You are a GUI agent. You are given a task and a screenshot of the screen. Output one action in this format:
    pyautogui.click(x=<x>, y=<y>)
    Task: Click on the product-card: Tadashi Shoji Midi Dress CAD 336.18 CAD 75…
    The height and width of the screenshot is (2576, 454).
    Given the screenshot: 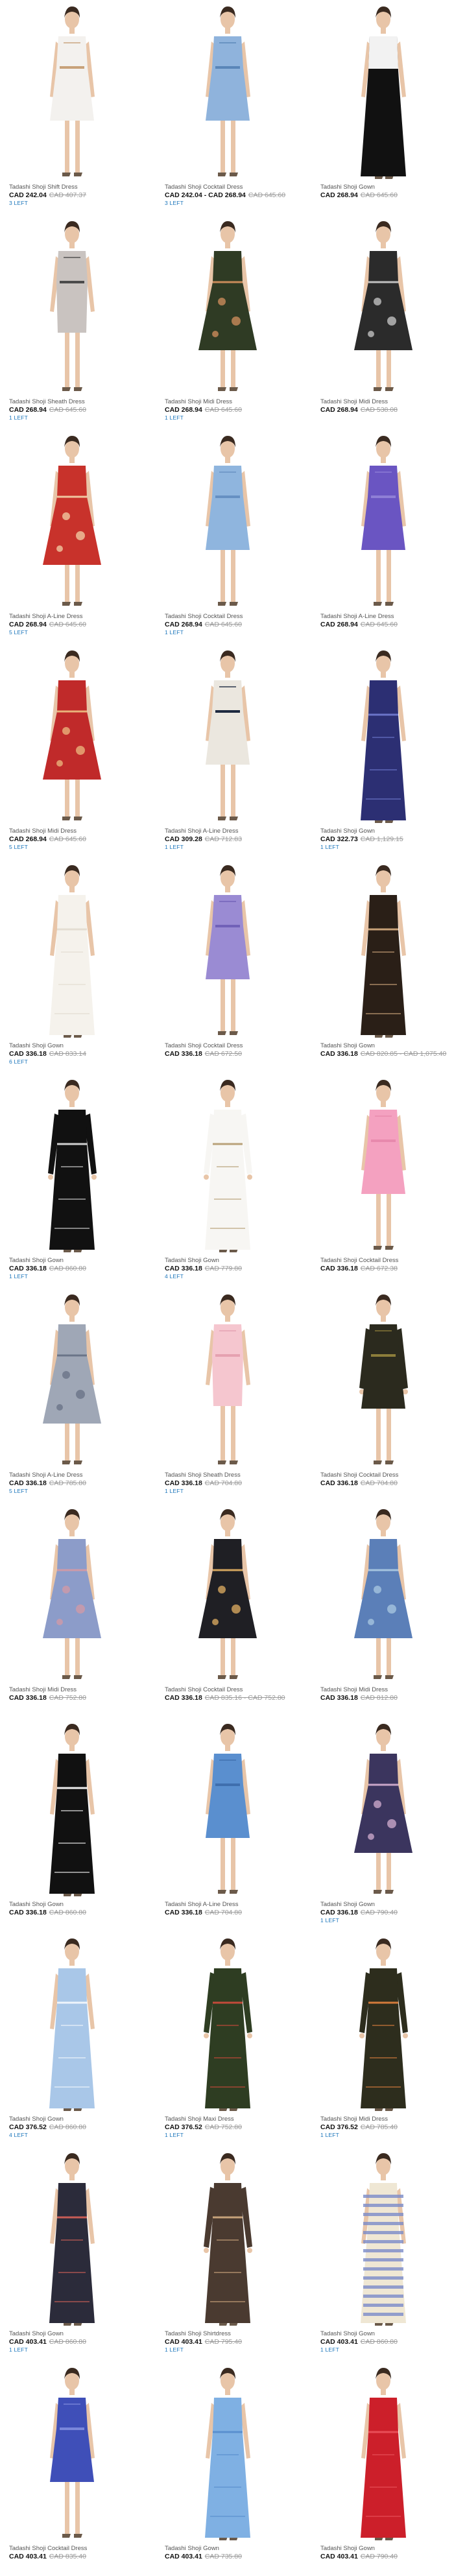 What is the action you would take?
    pyautogui.click(x=78, y=1610)
    